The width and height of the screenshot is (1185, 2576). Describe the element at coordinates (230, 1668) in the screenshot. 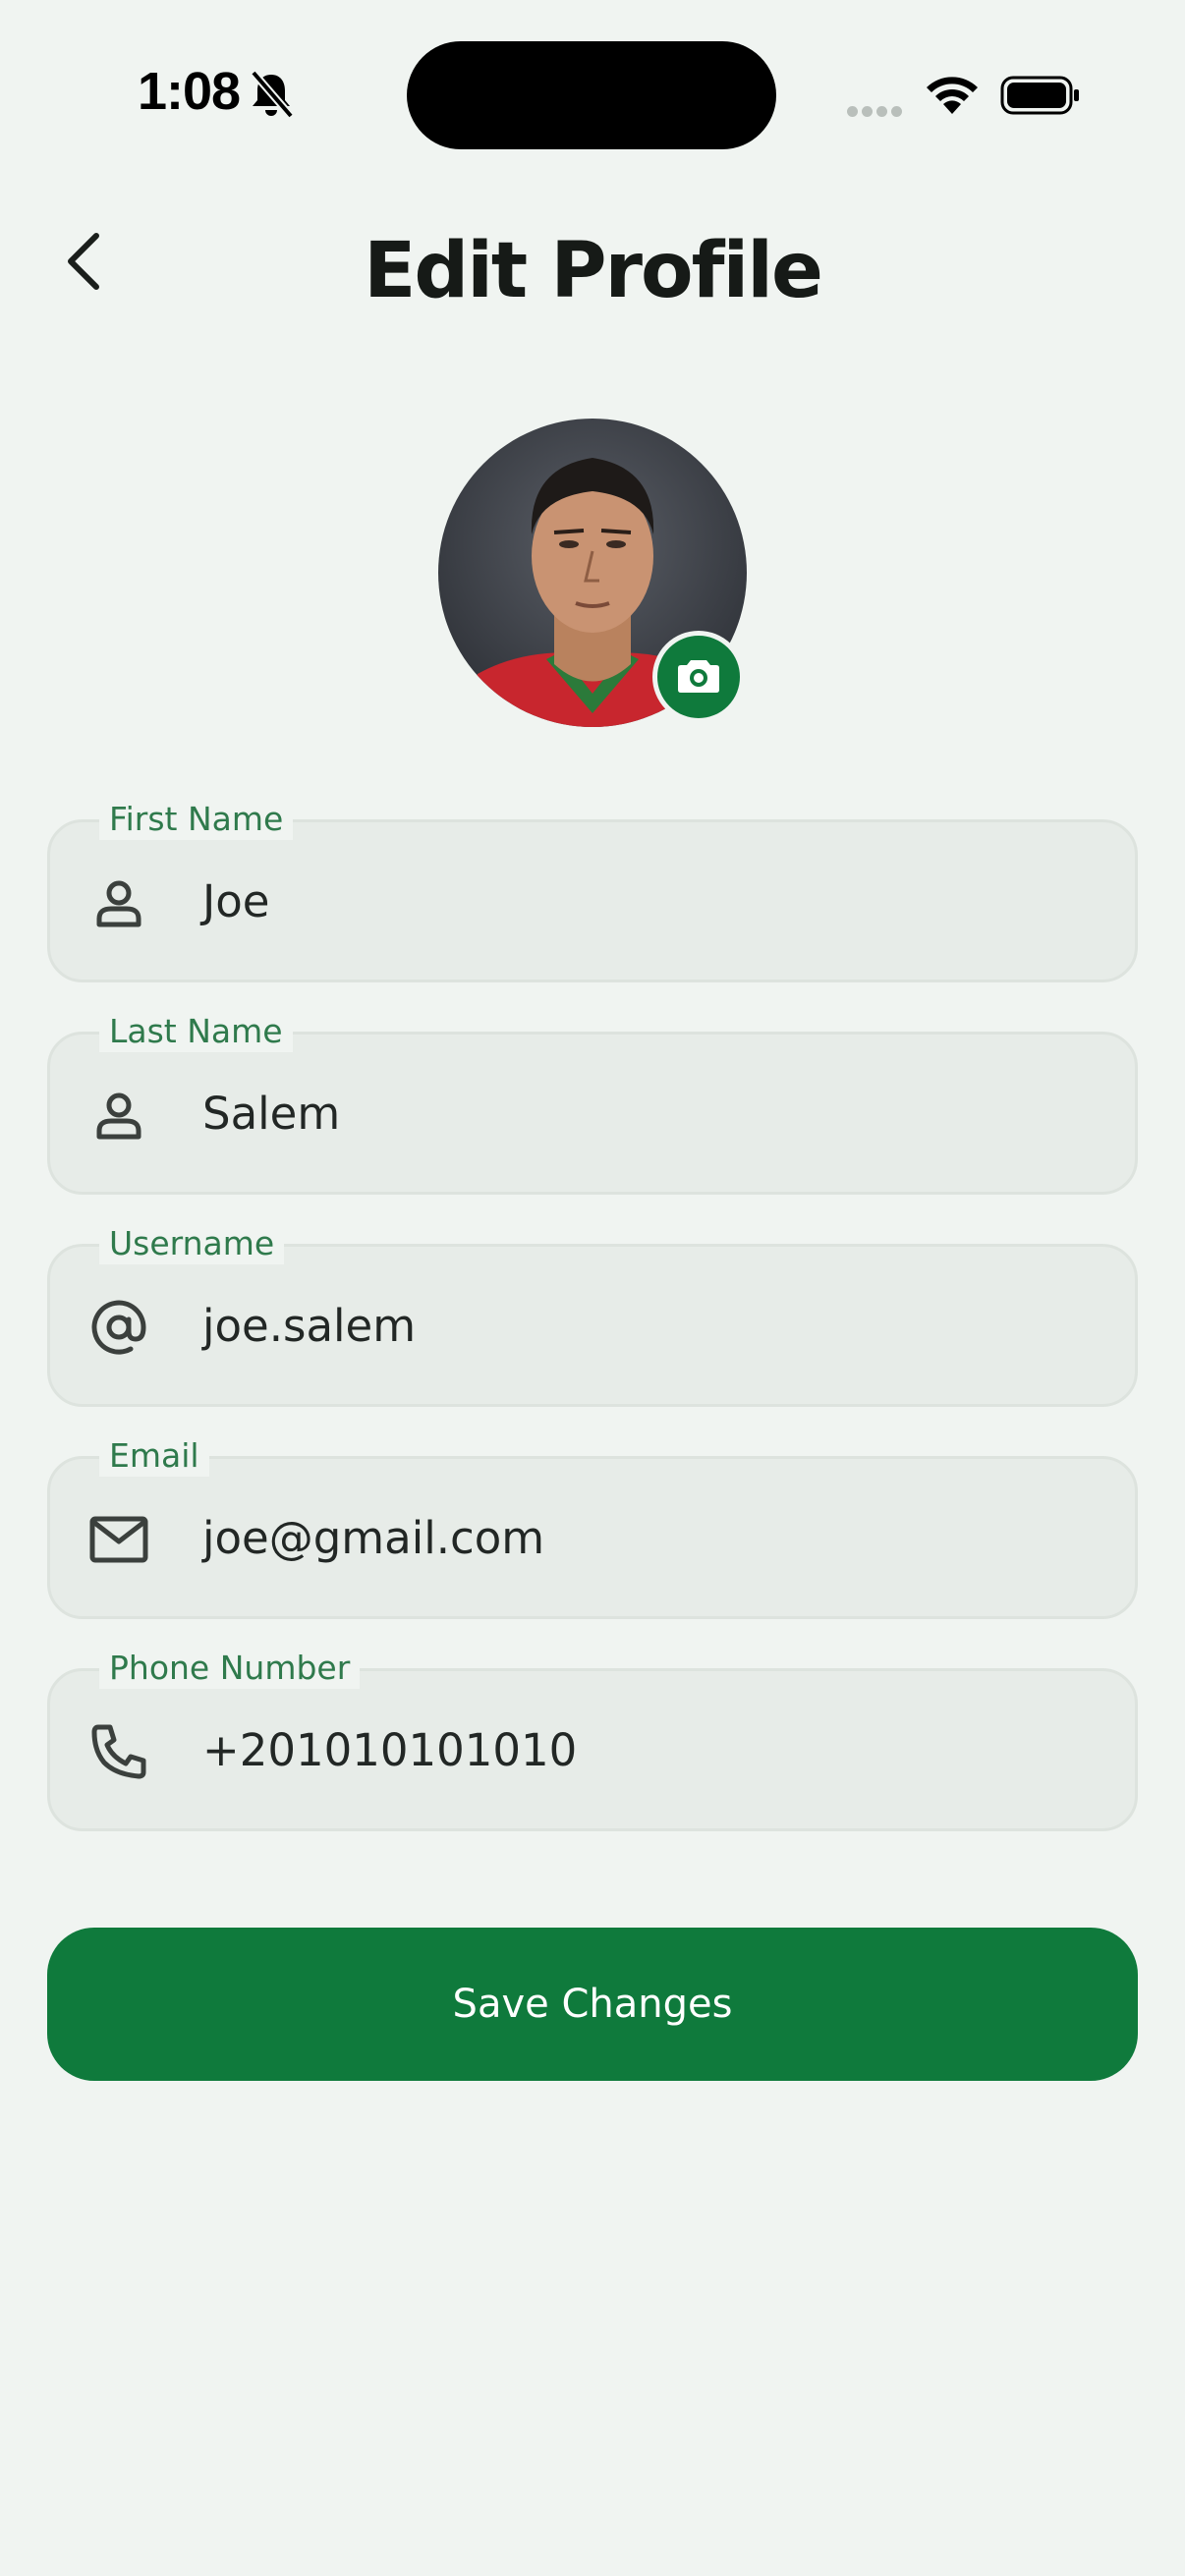

I see `phone-number-label: Phone Number` at that location.